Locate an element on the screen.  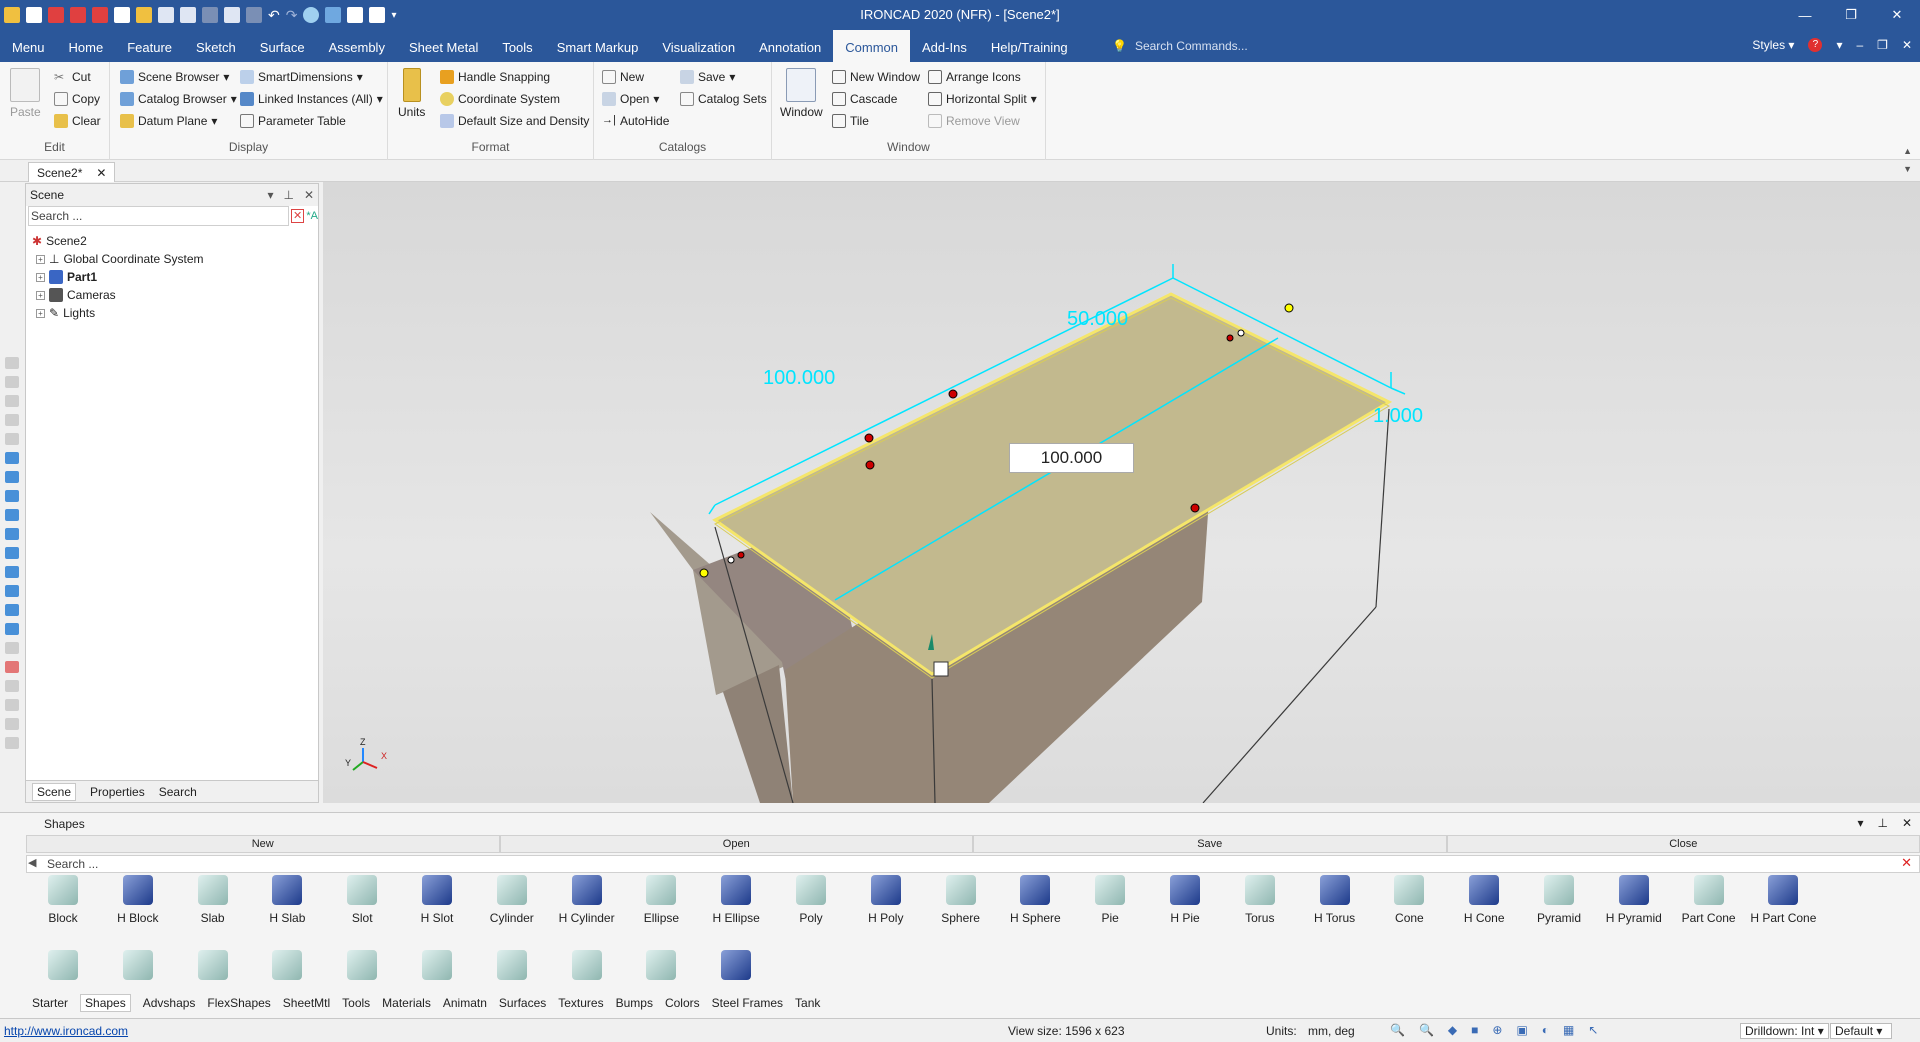
thickness-dimension-label: 1.000 is located at coordinates (1398, 416).